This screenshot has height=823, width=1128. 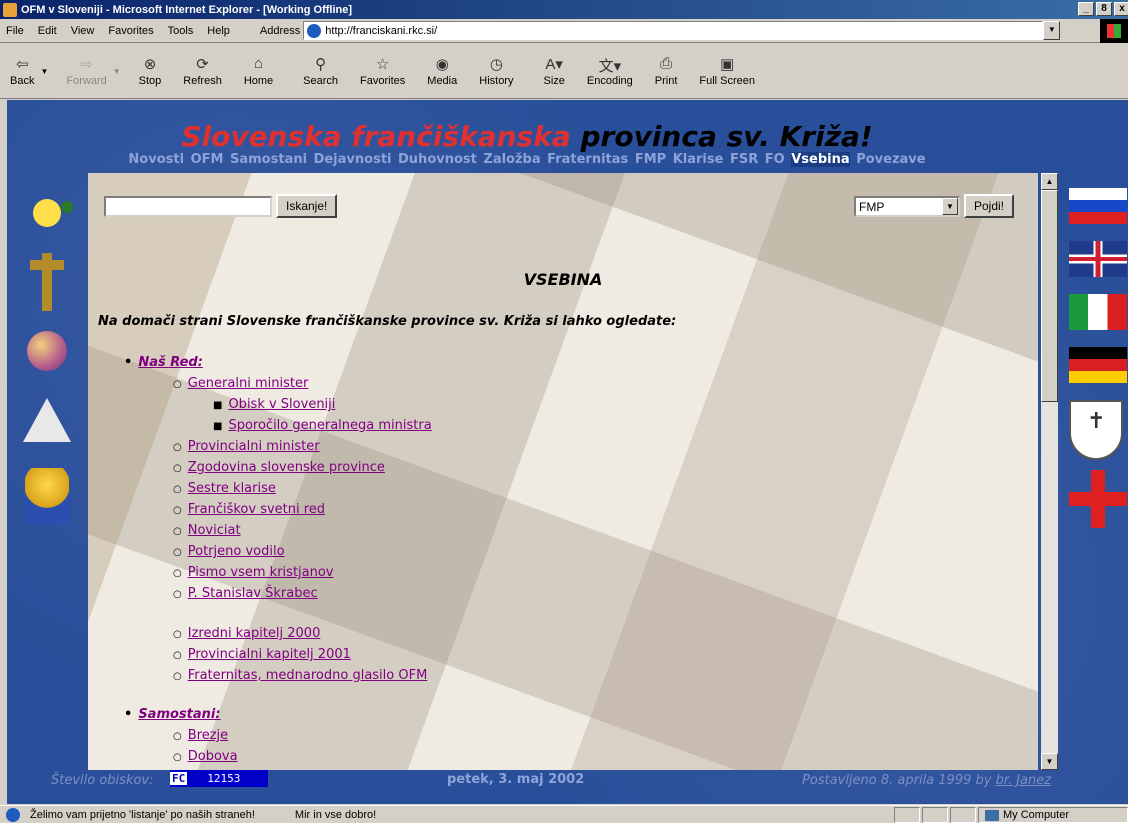 I want to click on list-item: ○ Izredni kapitelj 2000, so click(x=246, y=633).